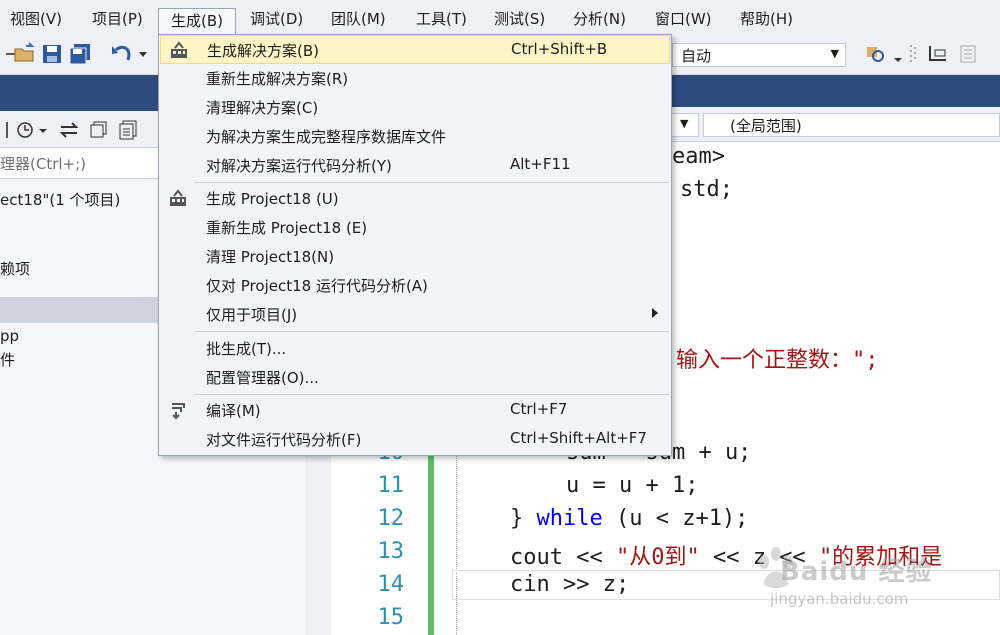 Image resolution: width=1000 pixels, height=635 pixels. What do you see at coordinates (117, 18) in the screenshot?
I see `menu-project: 项目(P)` at bounding box center [117, 18].